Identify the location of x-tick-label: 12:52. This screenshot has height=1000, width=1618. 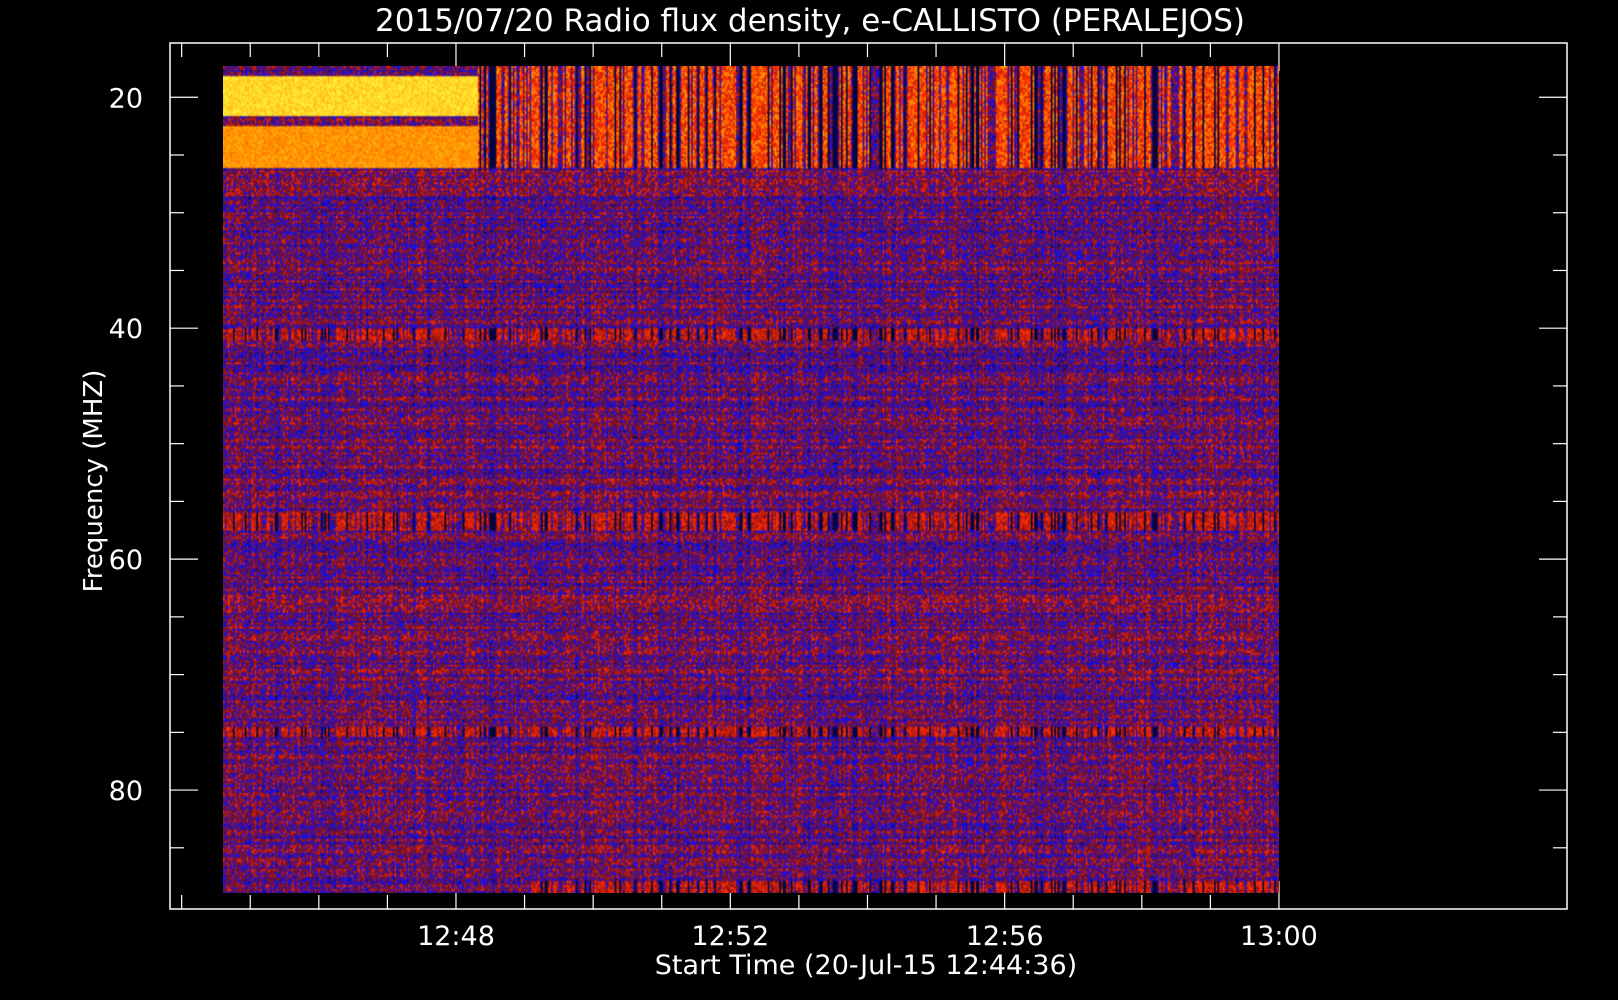
(730, 936).